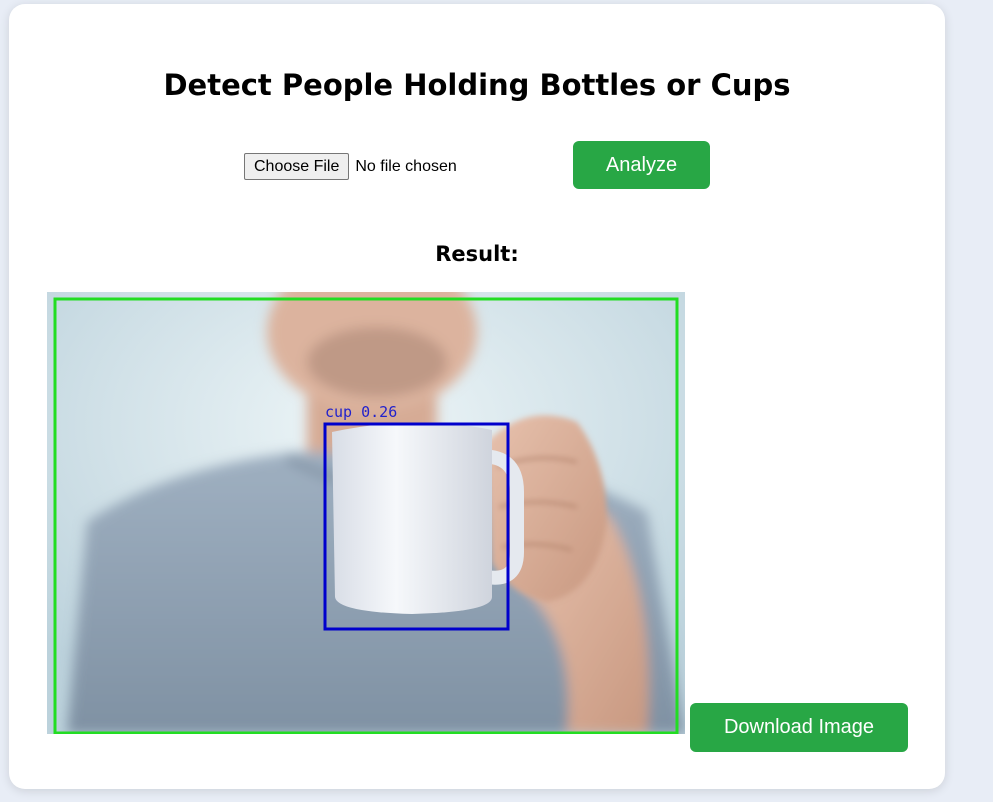 The height and width of the screenshot is (802, 993). Describe the element at coordinates (297, 166) in the screenshot. I see `choose-file-button: Choose File` at that location.